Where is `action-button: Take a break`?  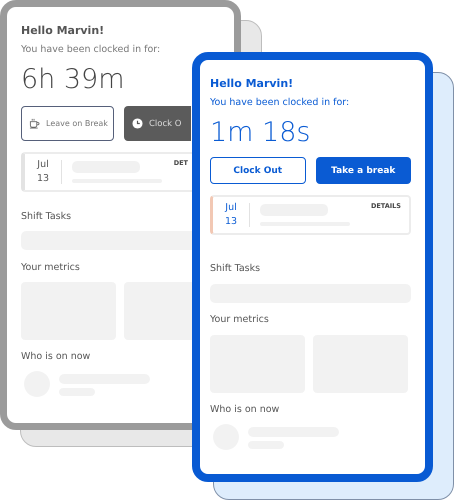 action-button: Take a break is located at coordinates (363, 170).